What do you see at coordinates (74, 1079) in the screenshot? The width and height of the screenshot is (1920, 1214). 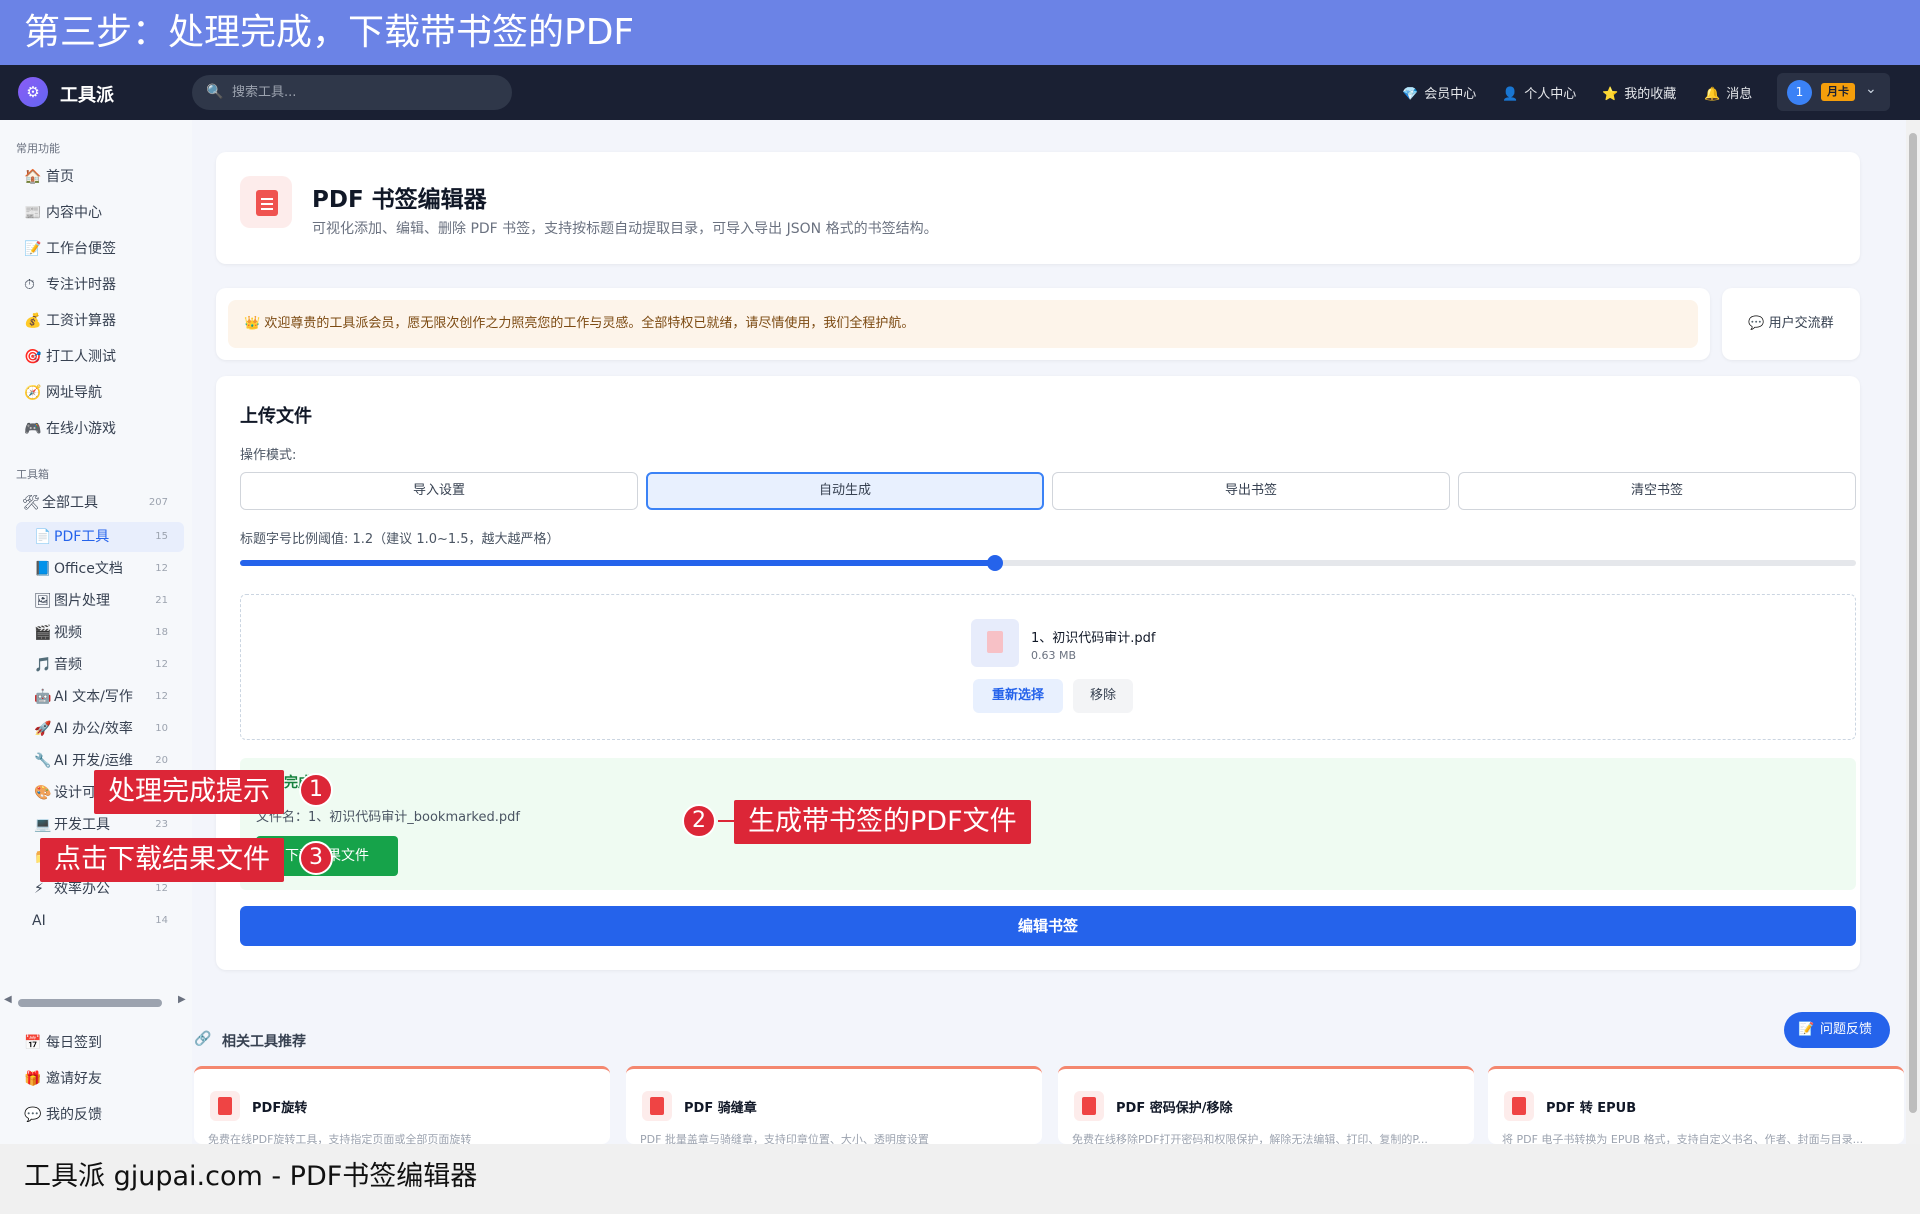 I see `sidebar-item-label: 邀请好友` at bounding box center [74, 1079].